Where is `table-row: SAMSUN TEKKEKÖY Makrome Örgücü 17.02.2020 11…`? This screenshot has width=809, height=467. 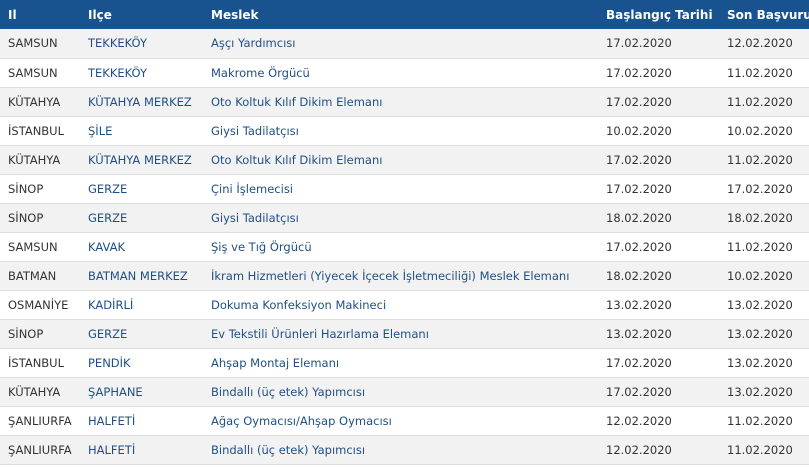 table-row: SAMSUN TEKKEKÖY Makrome Örgücü 17.02.2020 11… is located at coordinates (404, 72).